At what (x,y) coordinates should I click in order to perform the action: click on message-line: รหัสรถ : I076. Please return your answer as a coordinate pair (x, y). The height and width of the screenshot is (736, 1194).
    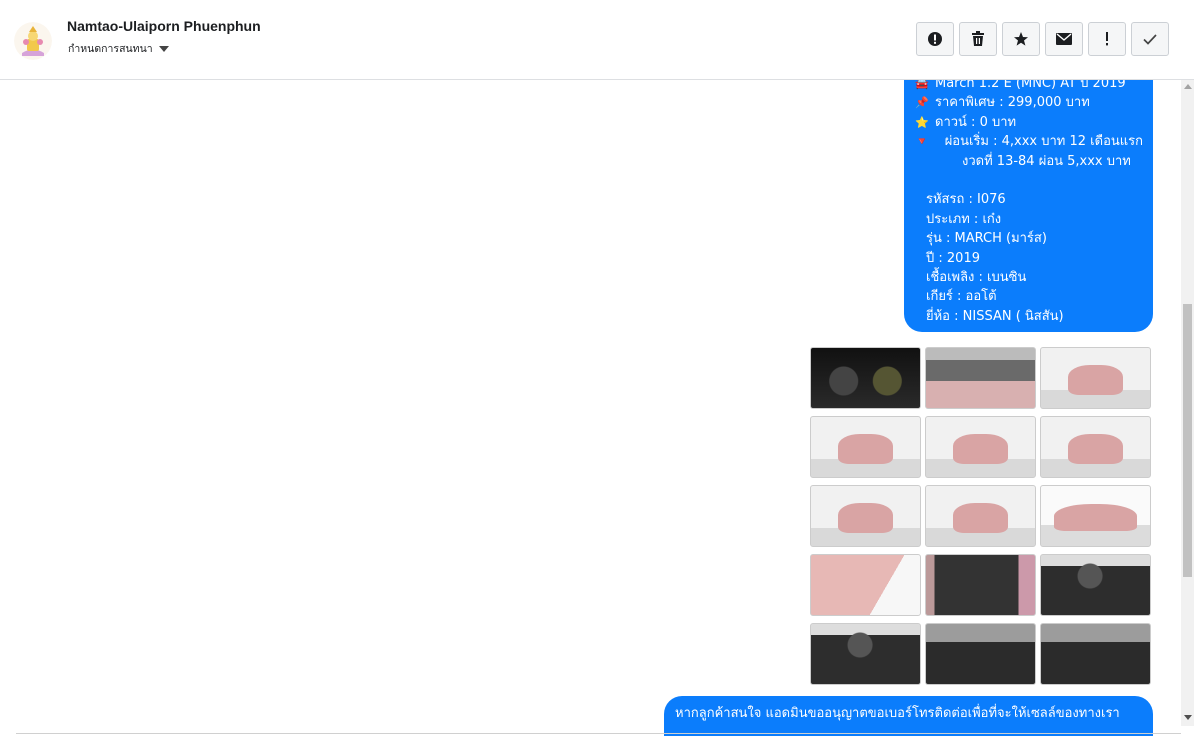
    Looking at the image, I should click on (966, 200).